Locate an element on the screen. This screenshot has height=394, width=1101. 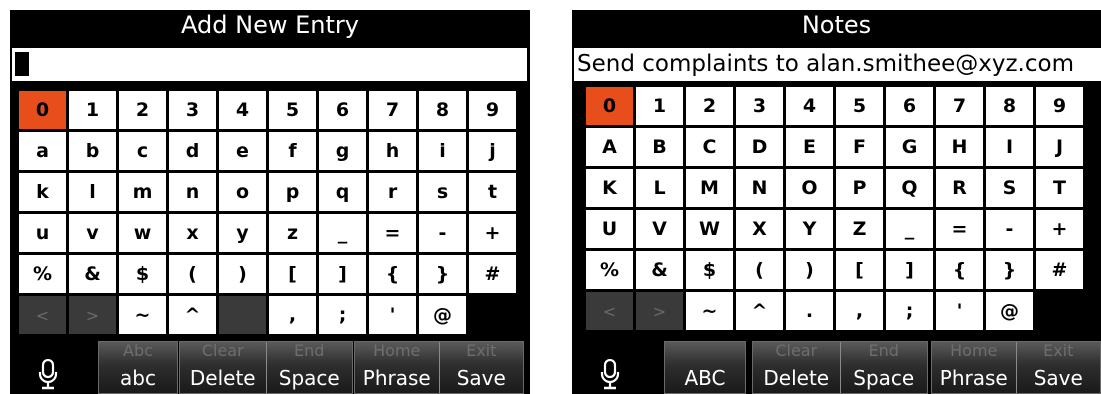
key-3-5: Z is located at coordinates (859, 229).